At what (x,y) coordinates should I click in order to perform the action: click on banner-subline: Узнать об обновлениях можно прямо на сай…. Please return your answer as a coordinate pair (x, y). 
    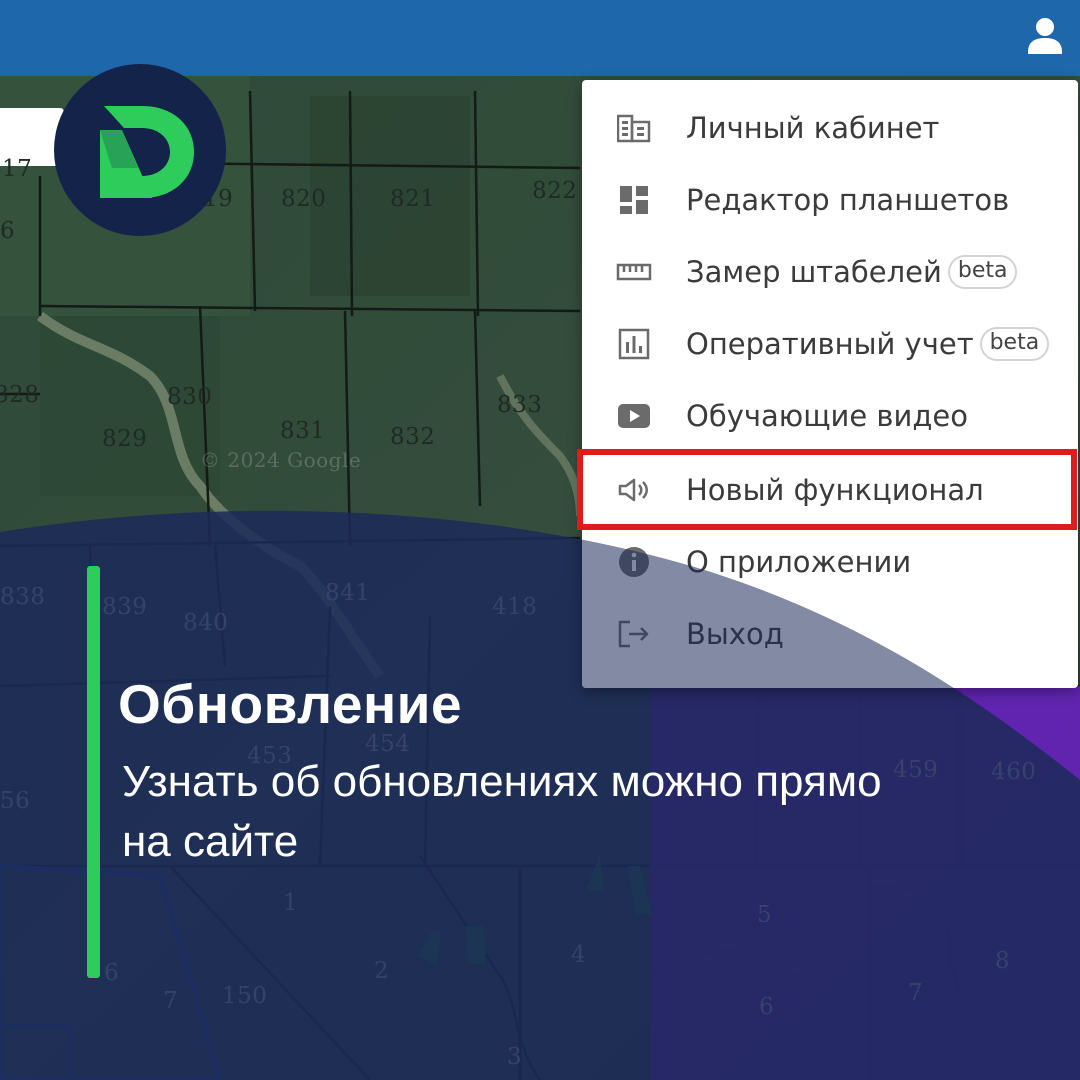
    Looking at the image, I should click on (502, 811).